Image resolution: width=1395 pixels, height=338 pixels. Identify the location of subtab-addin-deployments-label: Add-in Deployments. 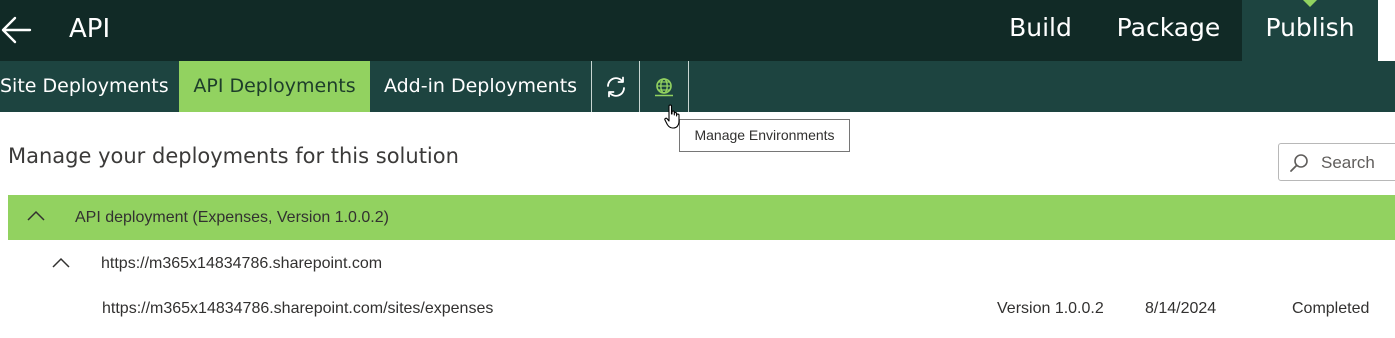
(480, 86).